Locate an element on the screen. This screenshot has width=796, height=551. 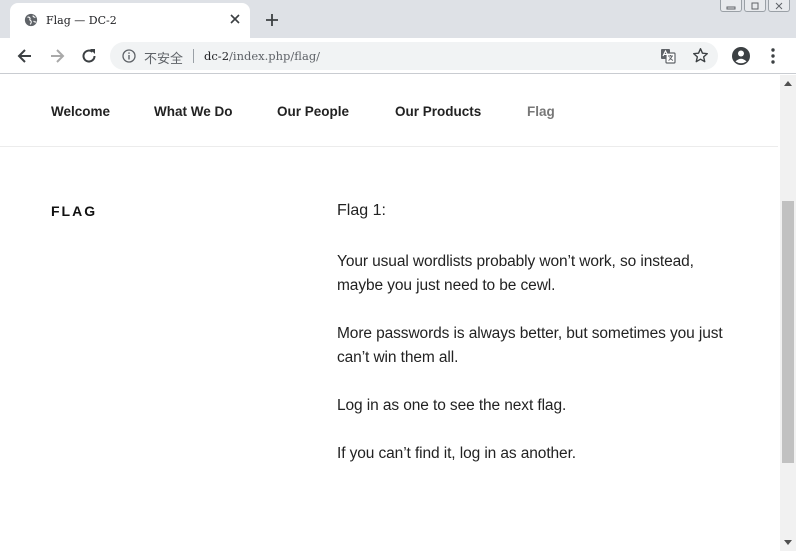
url-path: /index.php/flag/ is located at coordinates (275, 56).